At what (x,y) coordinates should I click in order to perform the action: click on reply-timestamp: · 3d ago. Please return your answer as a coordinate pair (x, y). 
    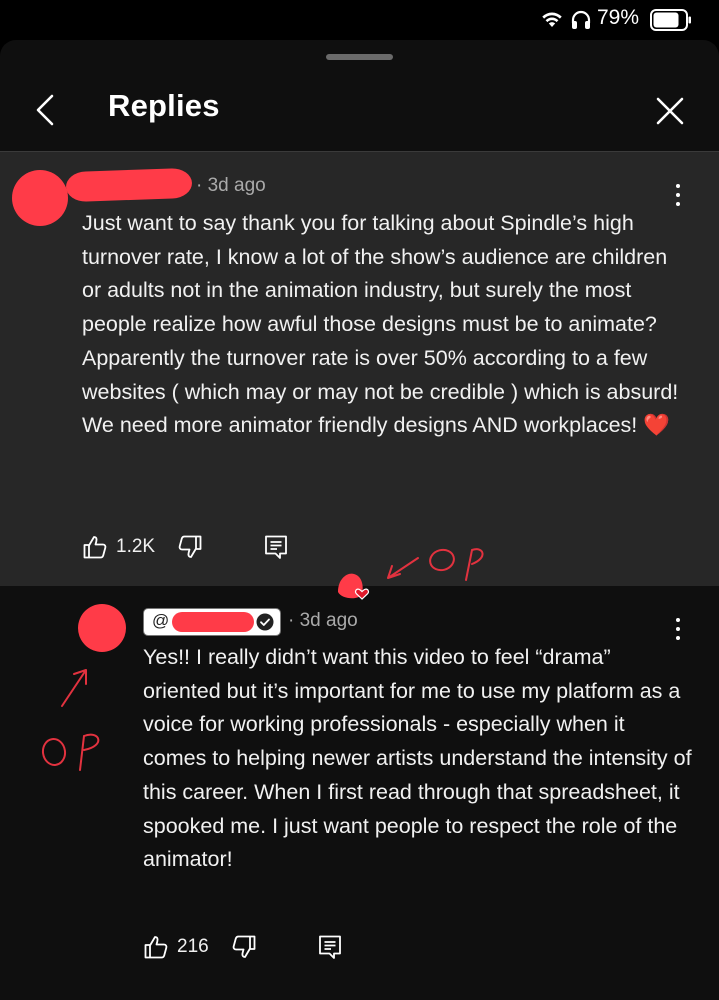
    Looking at the image, I should click on (323, 620).